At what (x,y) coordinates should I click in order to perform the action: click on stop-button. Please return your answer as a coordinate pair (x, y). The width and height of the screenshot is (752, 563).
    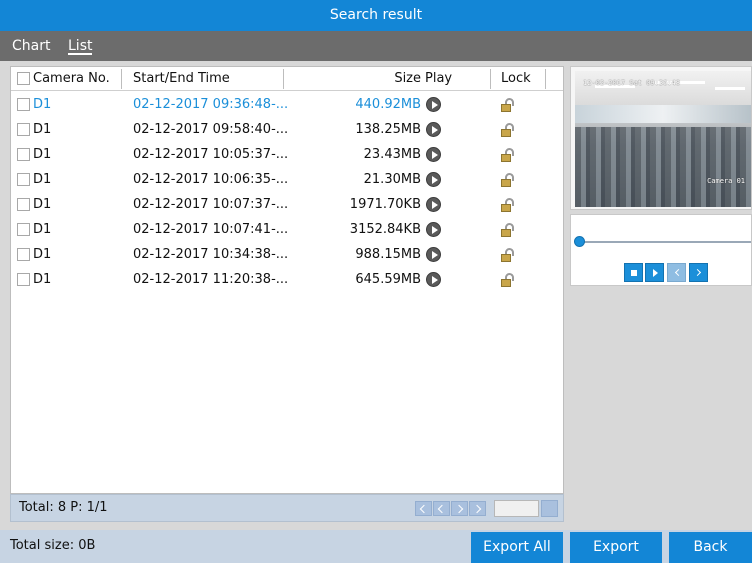
    Looking at the image, I should click on (633, 272).